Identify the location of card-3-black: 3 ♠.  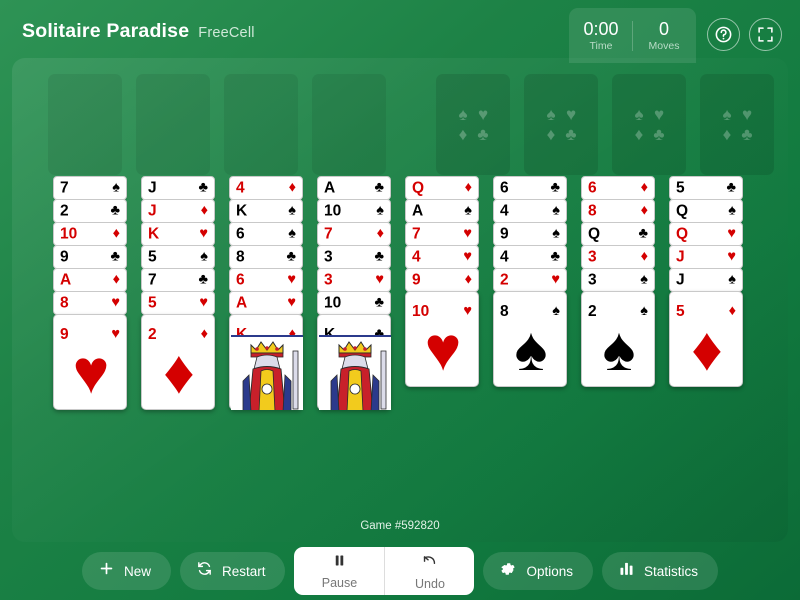
(618, 280).